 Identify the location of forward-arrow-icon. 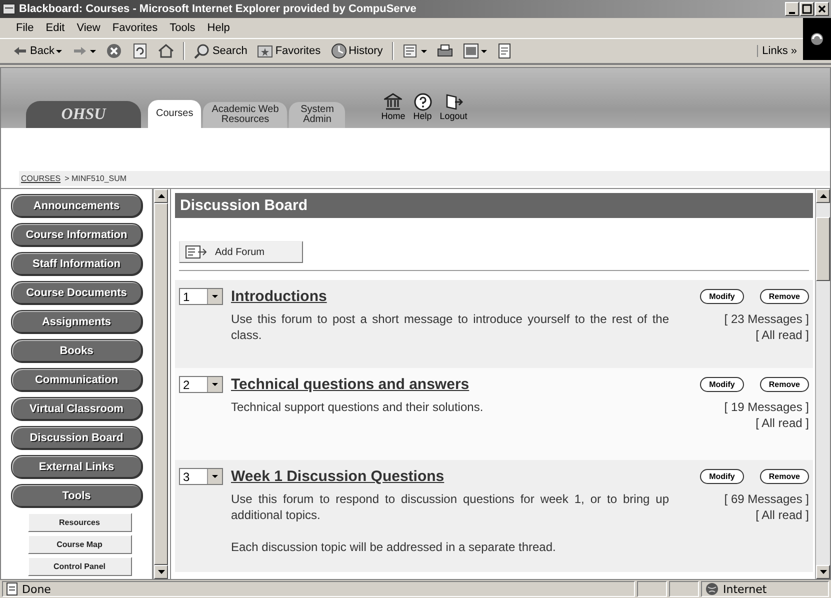
(80, 51).